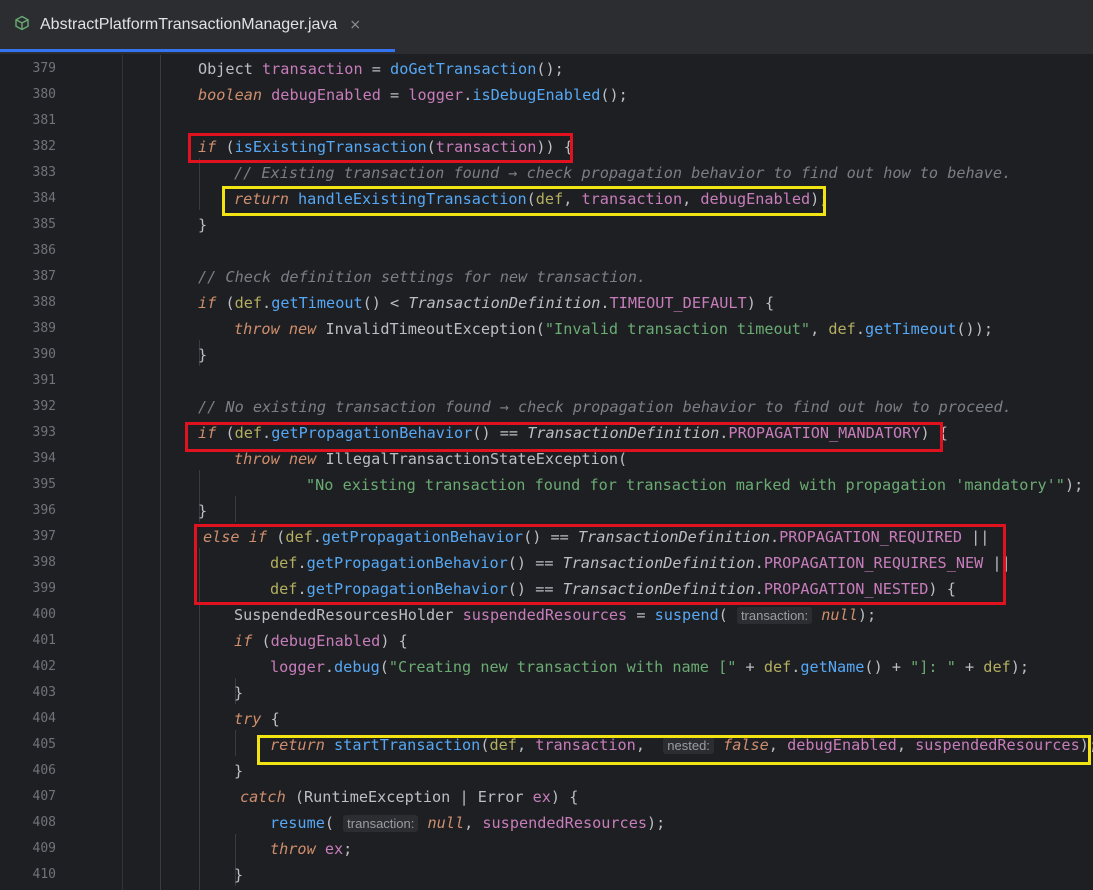 This screenshot has width=1093, height=890. I want to click on line-number: 400, so click(44, 614).